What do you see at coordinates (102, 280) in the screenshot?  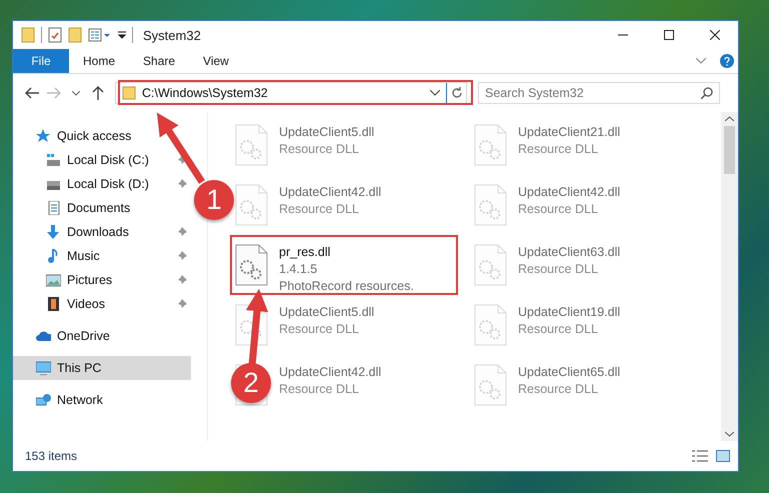 I see `nav-item: Pictures` at bounding box center [102, 280].